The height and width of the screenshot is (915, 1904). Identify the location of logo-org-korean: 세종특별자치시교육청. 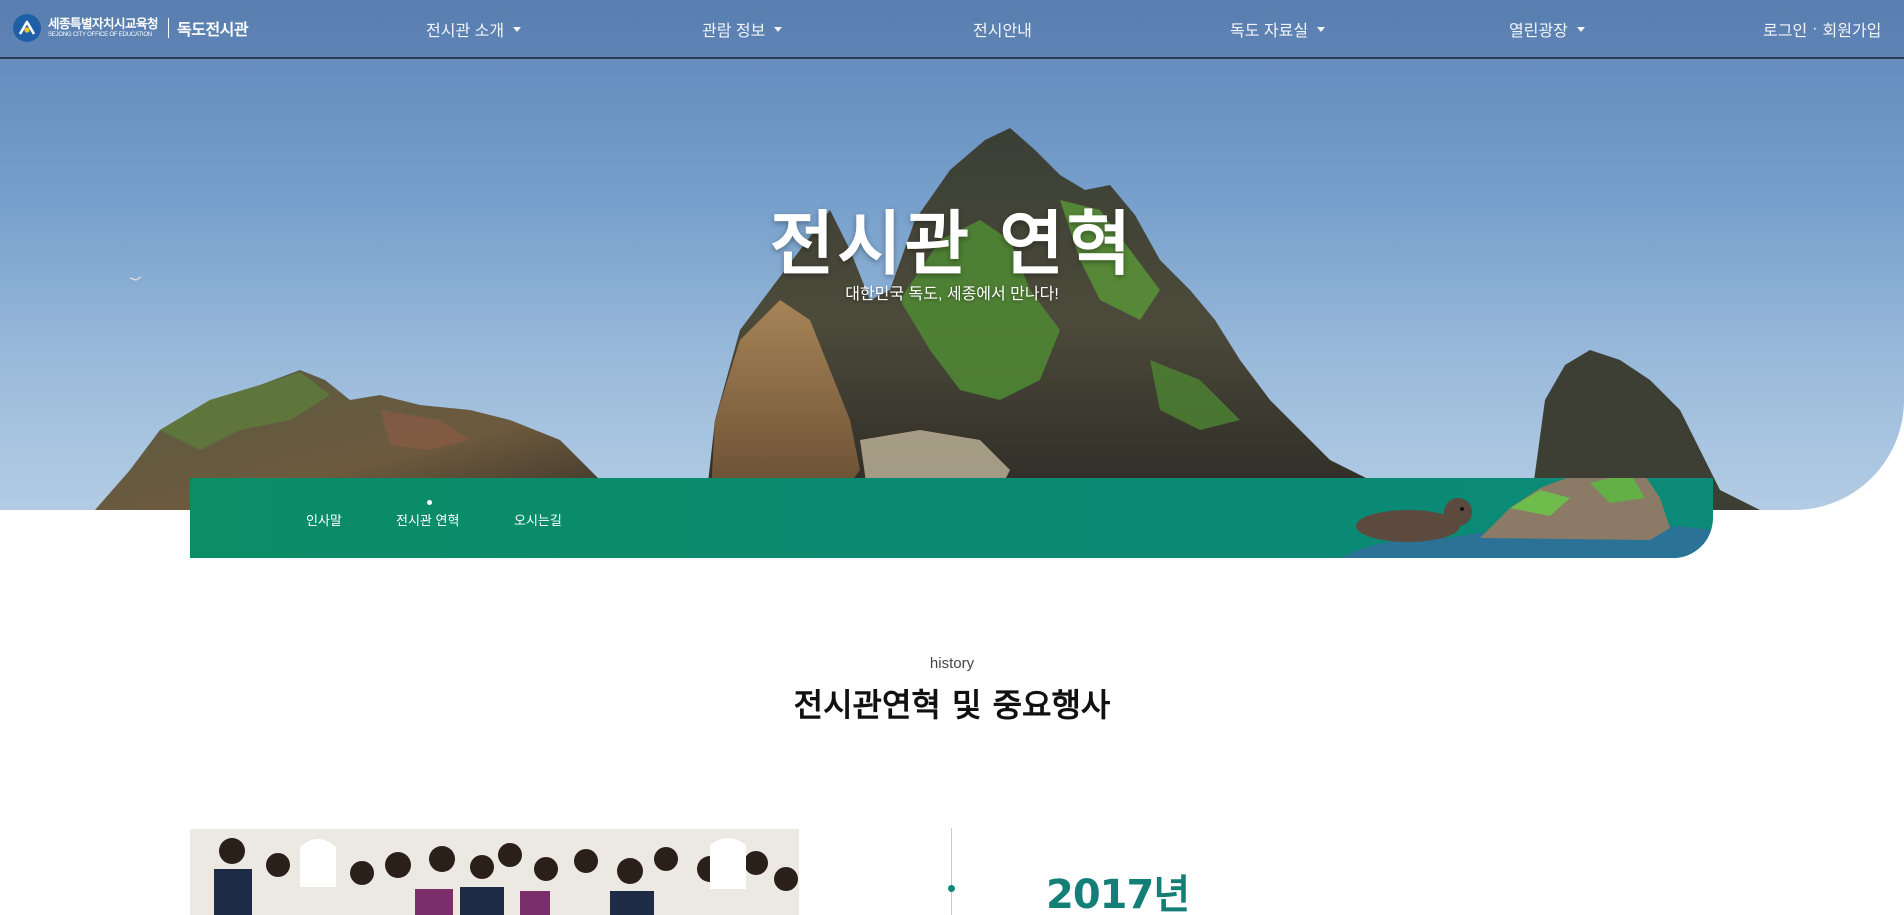
(103, 24).